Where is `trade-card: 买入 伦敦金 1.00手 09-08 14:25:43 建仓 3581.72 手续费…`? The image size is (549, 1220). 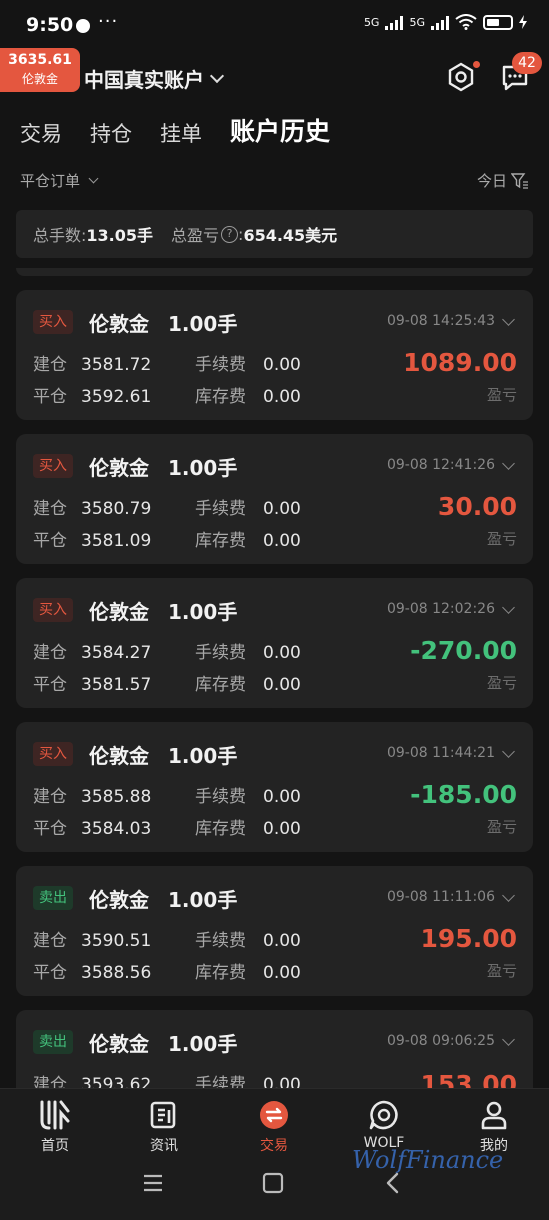 trade-card: 买入 伦敦金 1.00手 09-08 14:25:43 建仓 3581.72 手续费… is located at coordinates (274, 355).